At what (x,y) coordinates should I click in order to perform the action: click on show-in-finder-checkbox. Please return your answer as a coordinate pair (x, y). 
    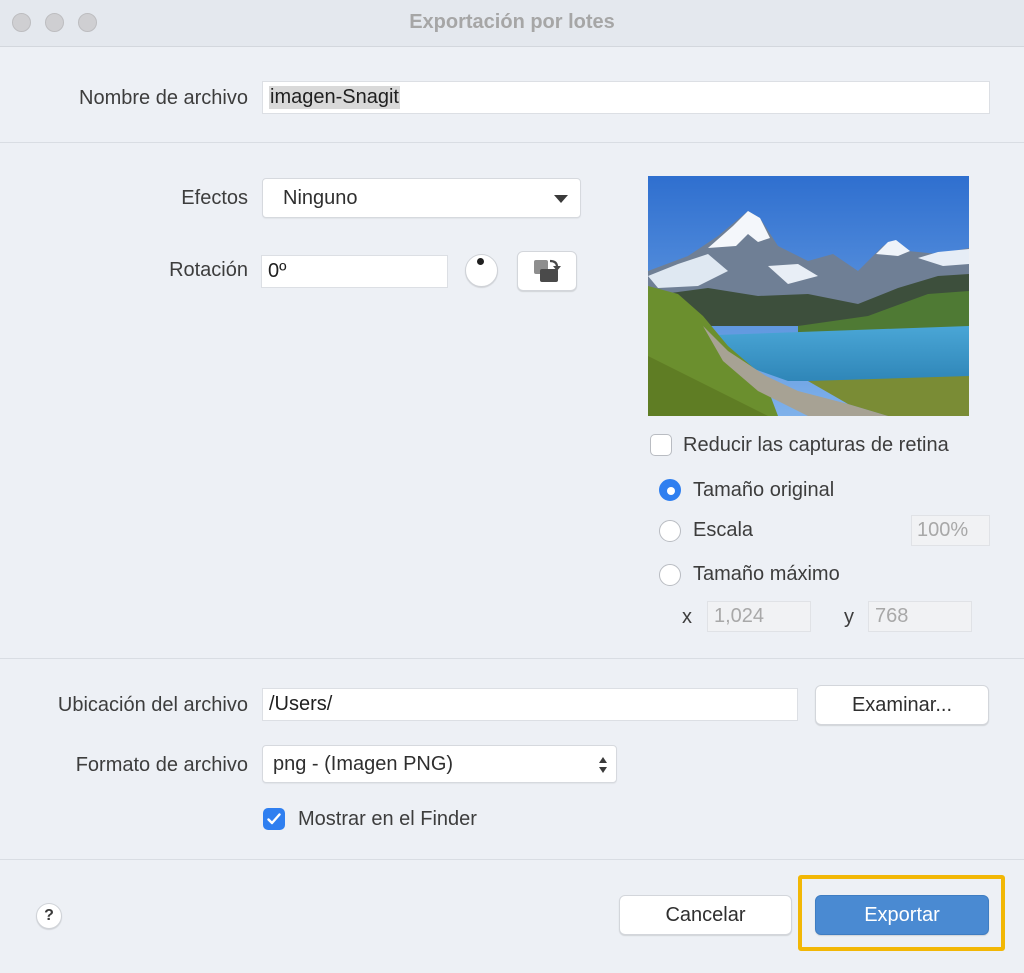
    Looking at the image, I should click on (274, 819).